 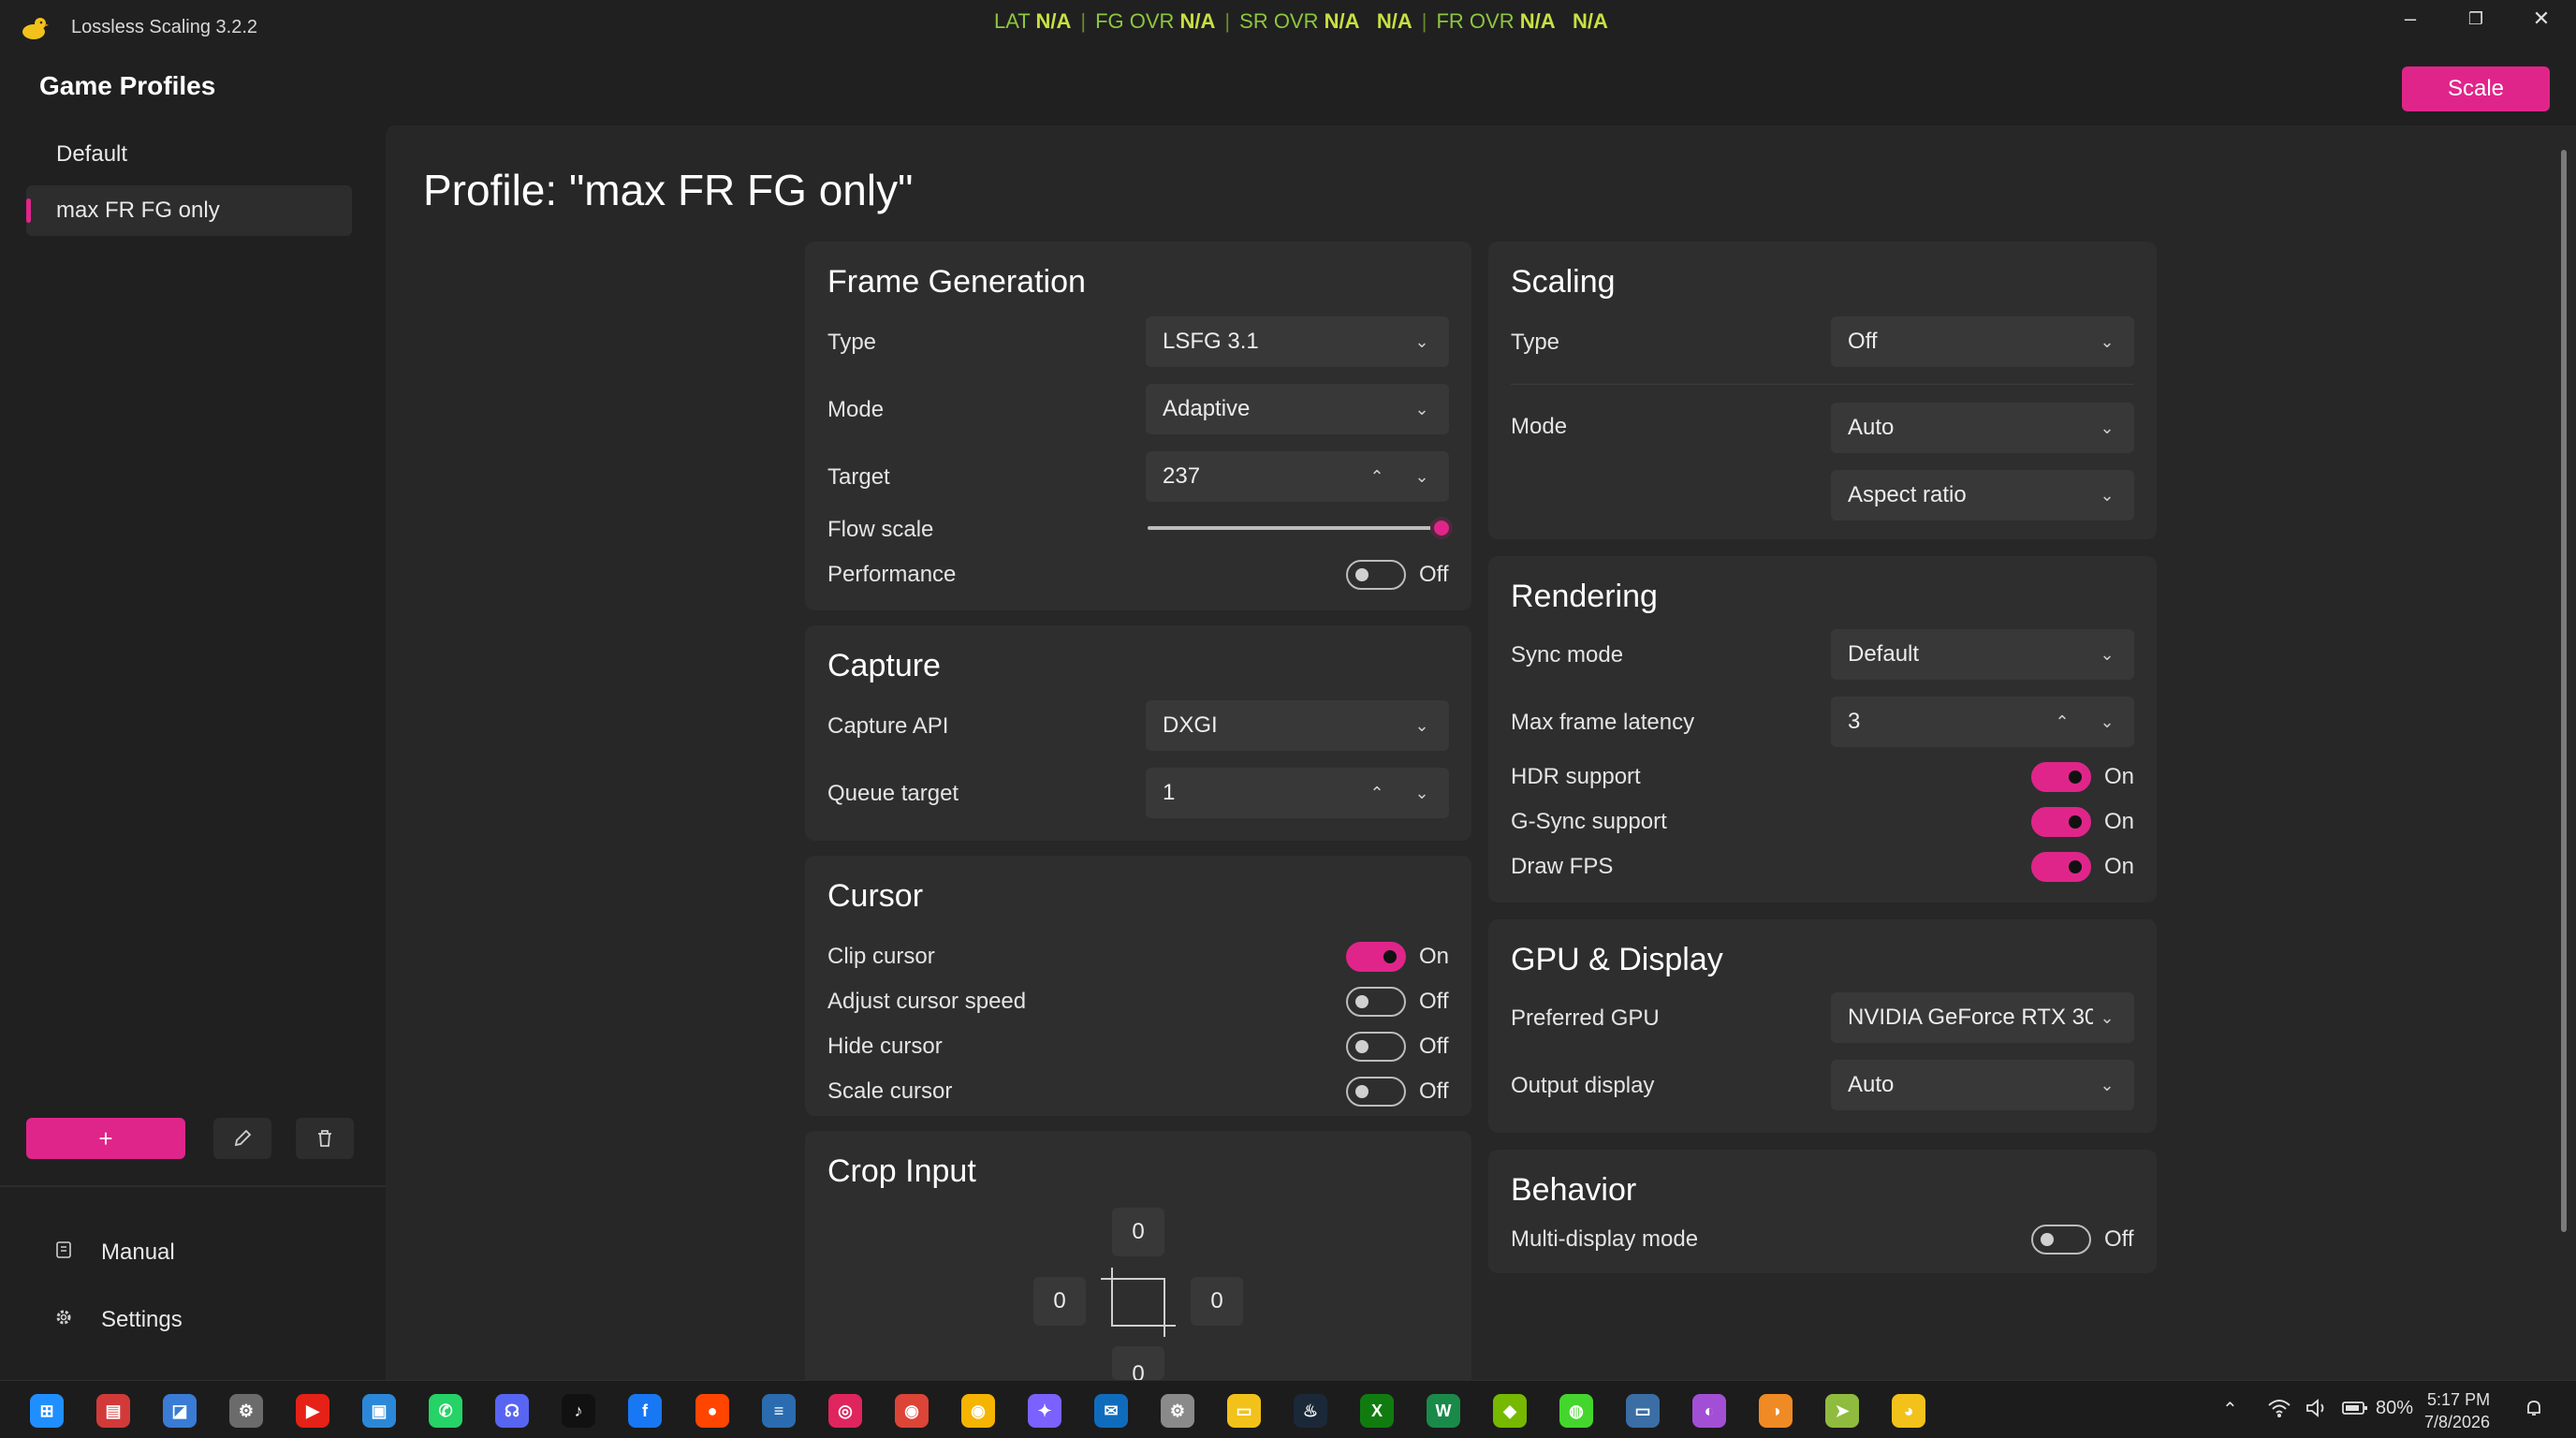 I want to click on queue-target-stepper: 1 ⌃ ⌄, so click(x=1297, y=793).